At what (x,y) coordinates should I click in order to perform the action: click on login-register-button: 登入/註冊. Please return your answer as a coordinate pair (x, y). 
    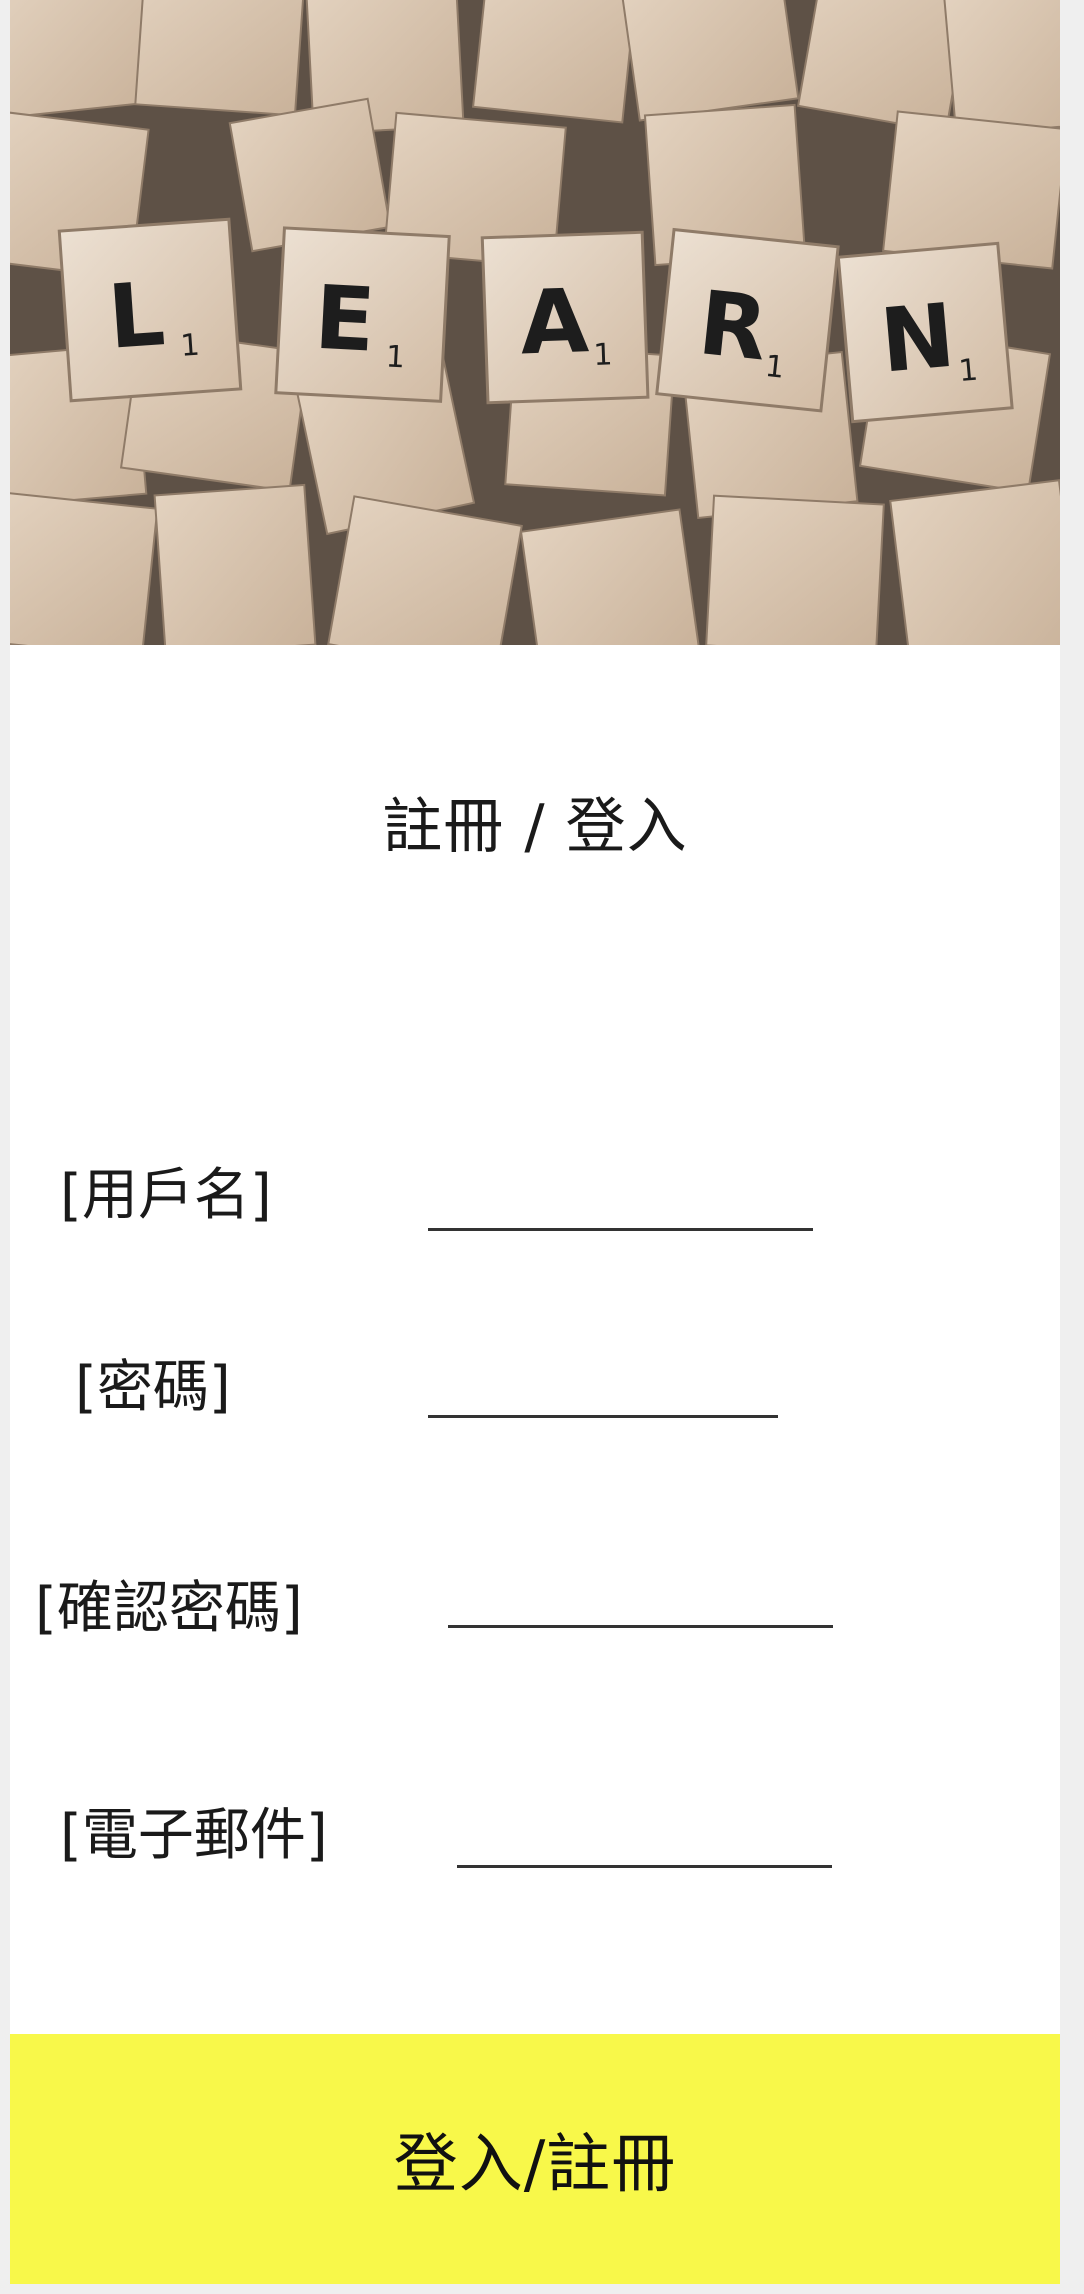
    Looking at the image, I should click on (535, 2159).